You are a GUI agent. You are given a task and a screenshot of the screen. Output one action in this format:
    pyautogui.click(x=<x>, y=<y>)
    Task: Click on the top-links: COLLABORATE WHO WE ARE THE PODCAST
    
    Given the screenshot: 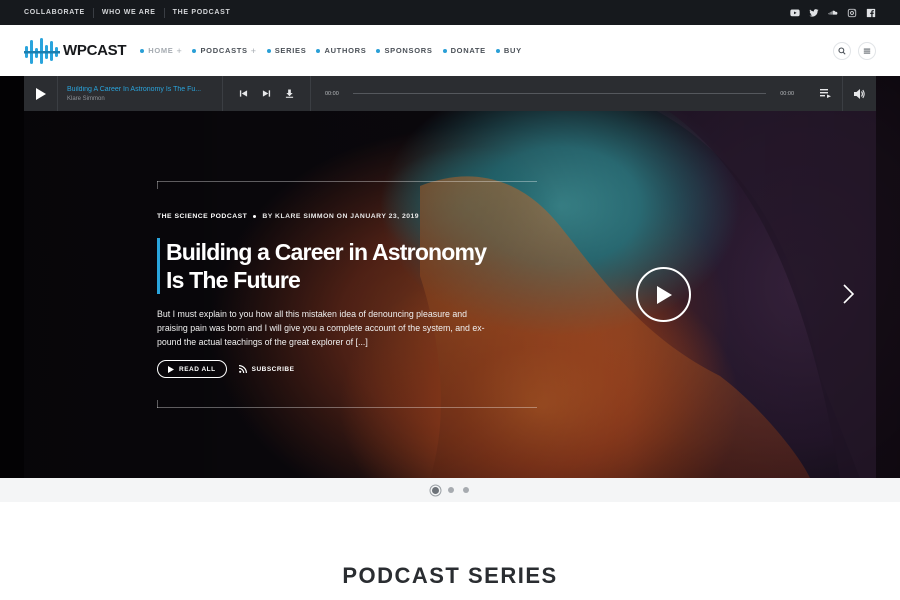 What is the action you would take?
    pyautogui.click(x=131, y=12)
    